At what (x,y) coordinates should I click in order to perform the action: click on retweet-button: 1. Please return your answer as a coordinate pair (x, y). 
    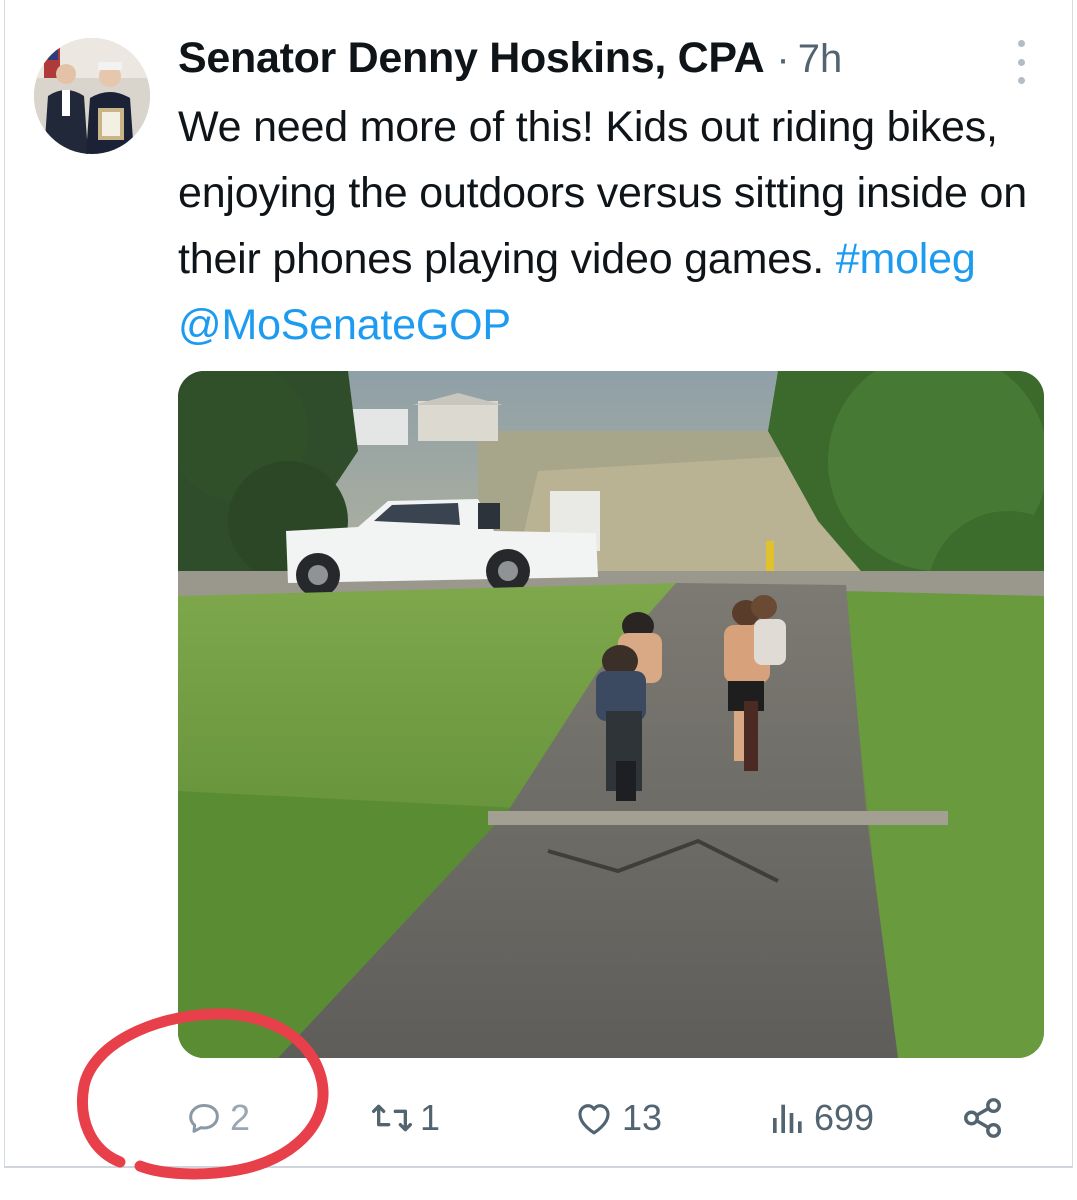
    Looking at the image, I should click on (405, 1118).